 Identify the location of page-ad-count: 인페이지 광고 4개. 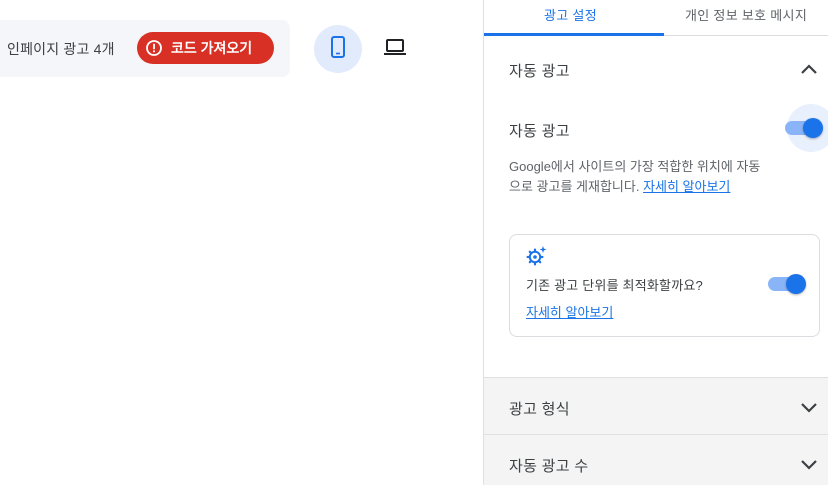
(61, 49).